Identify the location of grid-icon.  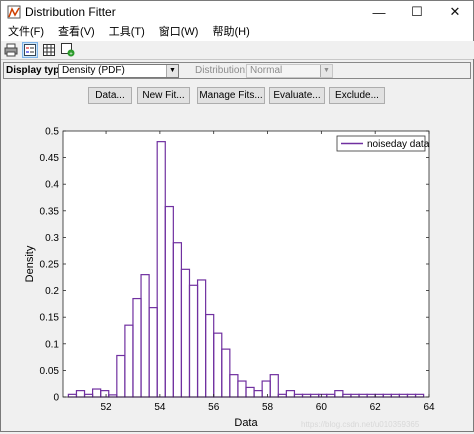
(49, 50).